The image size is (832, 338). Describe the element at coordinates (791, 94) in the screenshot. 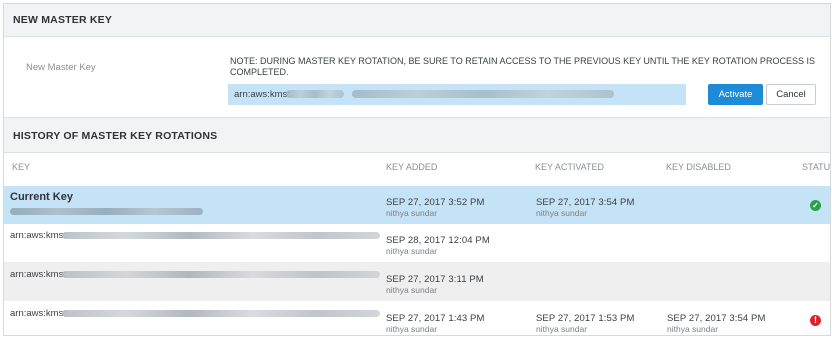

I see `cancel-button: Cancel` at that location.